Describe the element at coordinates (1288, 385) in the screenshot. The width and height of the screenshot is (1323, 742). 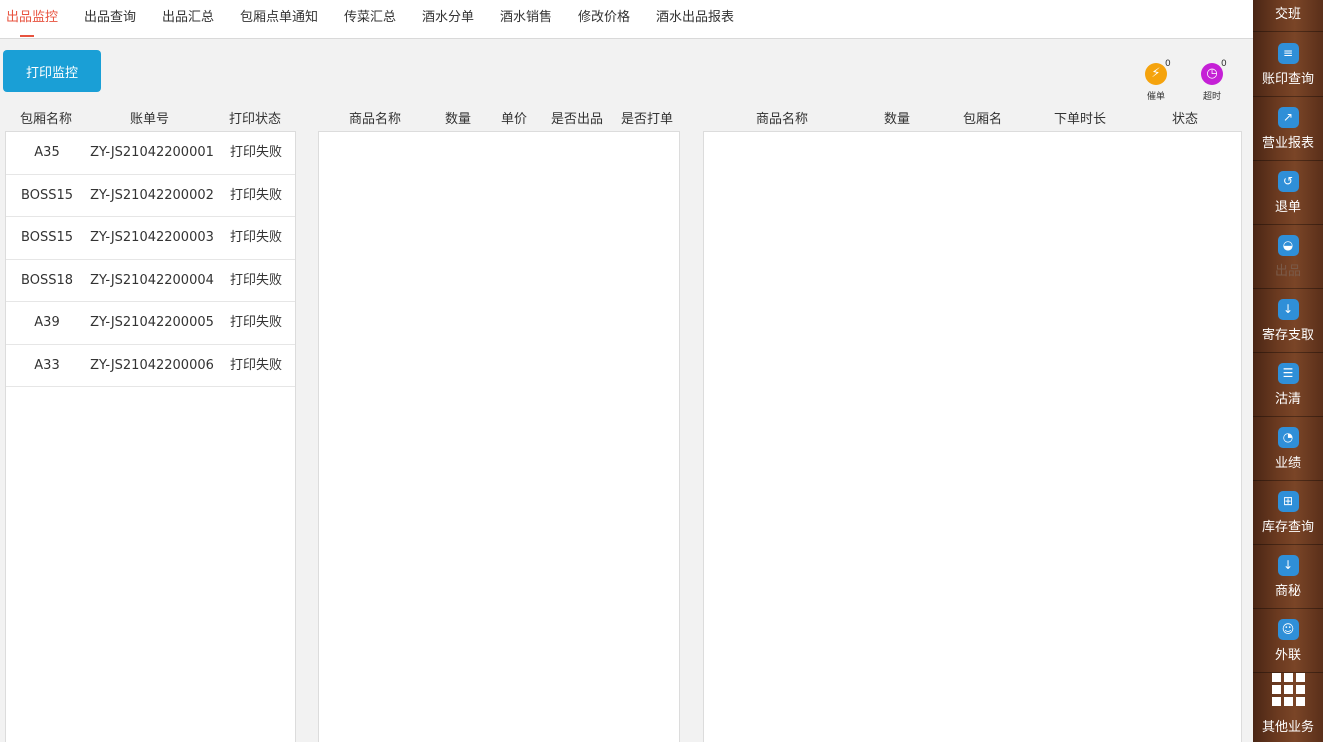
I see `sidebar-item-sold-out: ☰ 沽清` at that location.